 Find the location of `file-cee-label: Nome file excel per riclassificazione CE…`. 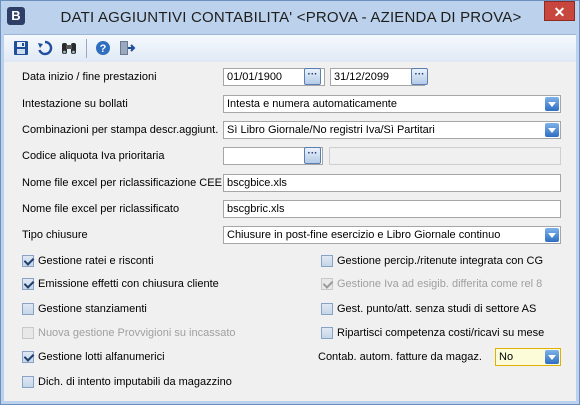

file-cee-label: Nome file excel per riclassificazione CE… is located at coordinates (122, 183).